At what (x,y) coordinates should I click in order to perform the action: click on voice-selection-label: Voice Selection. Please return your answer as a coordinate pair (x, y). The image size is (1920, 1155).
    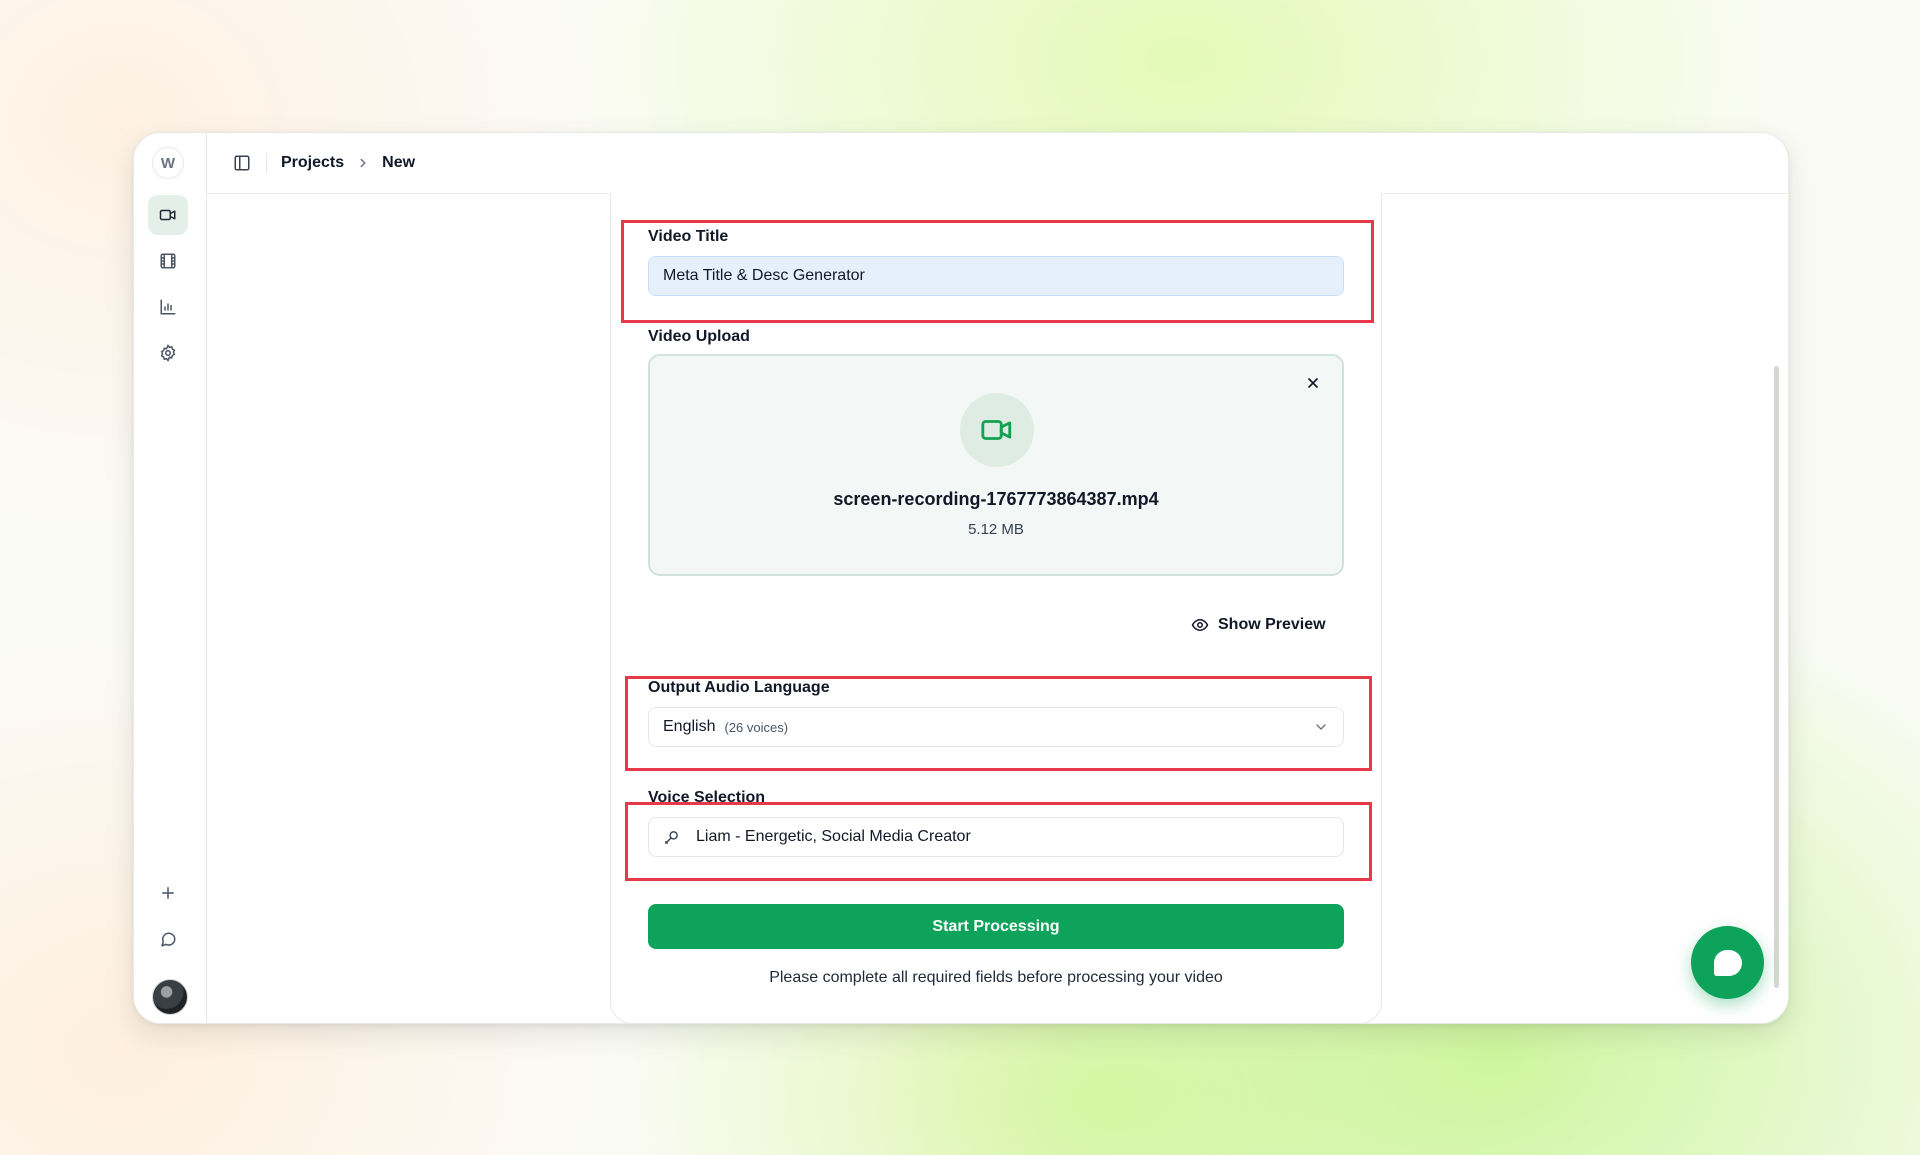
    Looking at the image, I should click on (707, 797).